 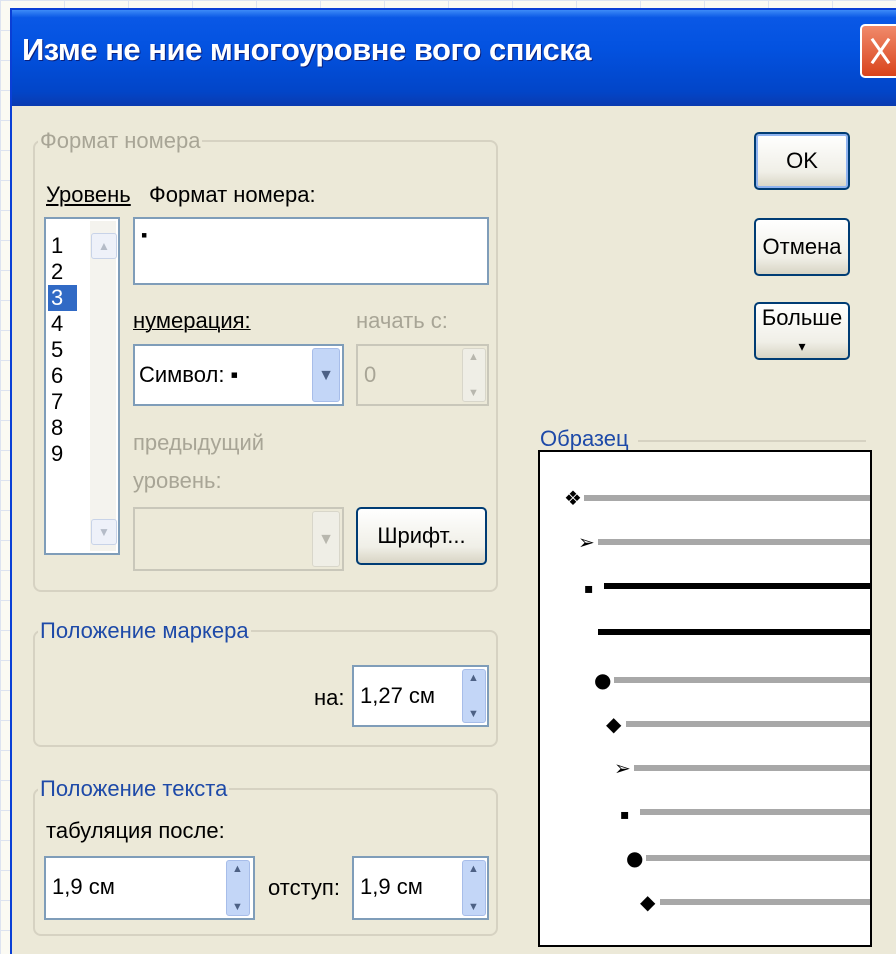 I want to click on previous-level-select: ▼, so click(x=238, y=539).